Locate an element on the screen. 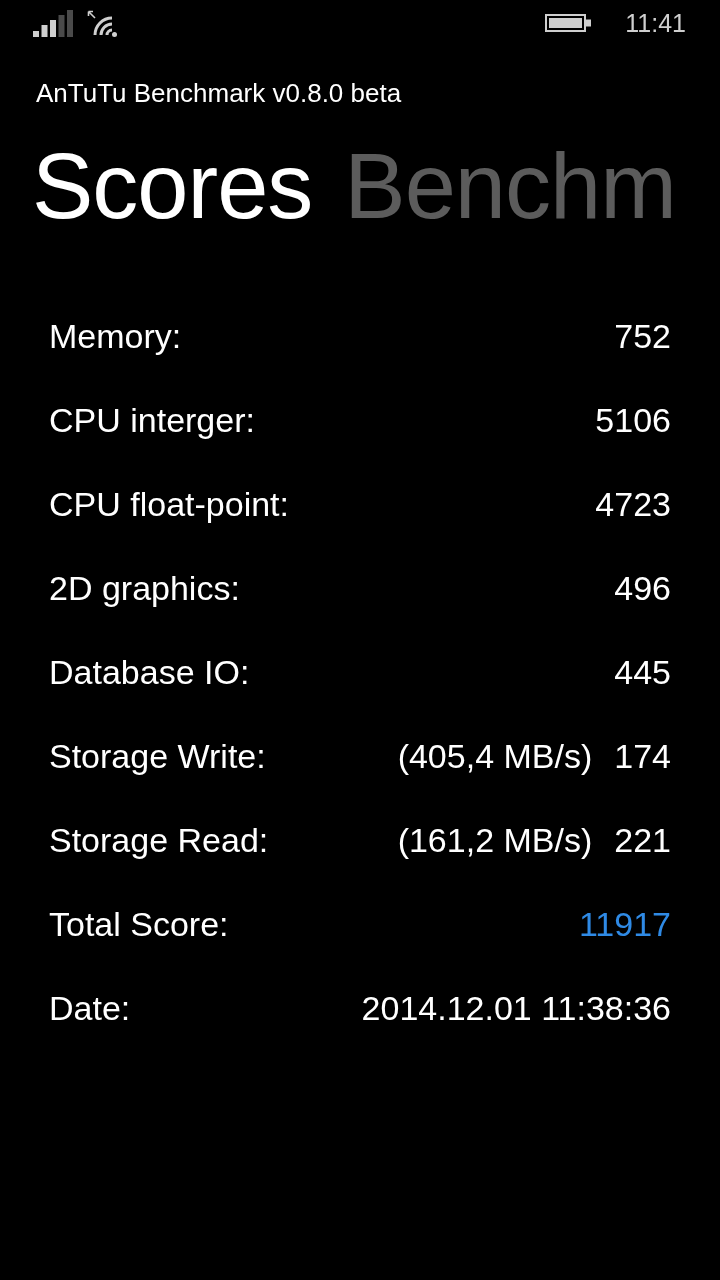 Image resolution: width=720 pixels, height=1280 pixels. wifi-icon is located at coordinates (102, 23).